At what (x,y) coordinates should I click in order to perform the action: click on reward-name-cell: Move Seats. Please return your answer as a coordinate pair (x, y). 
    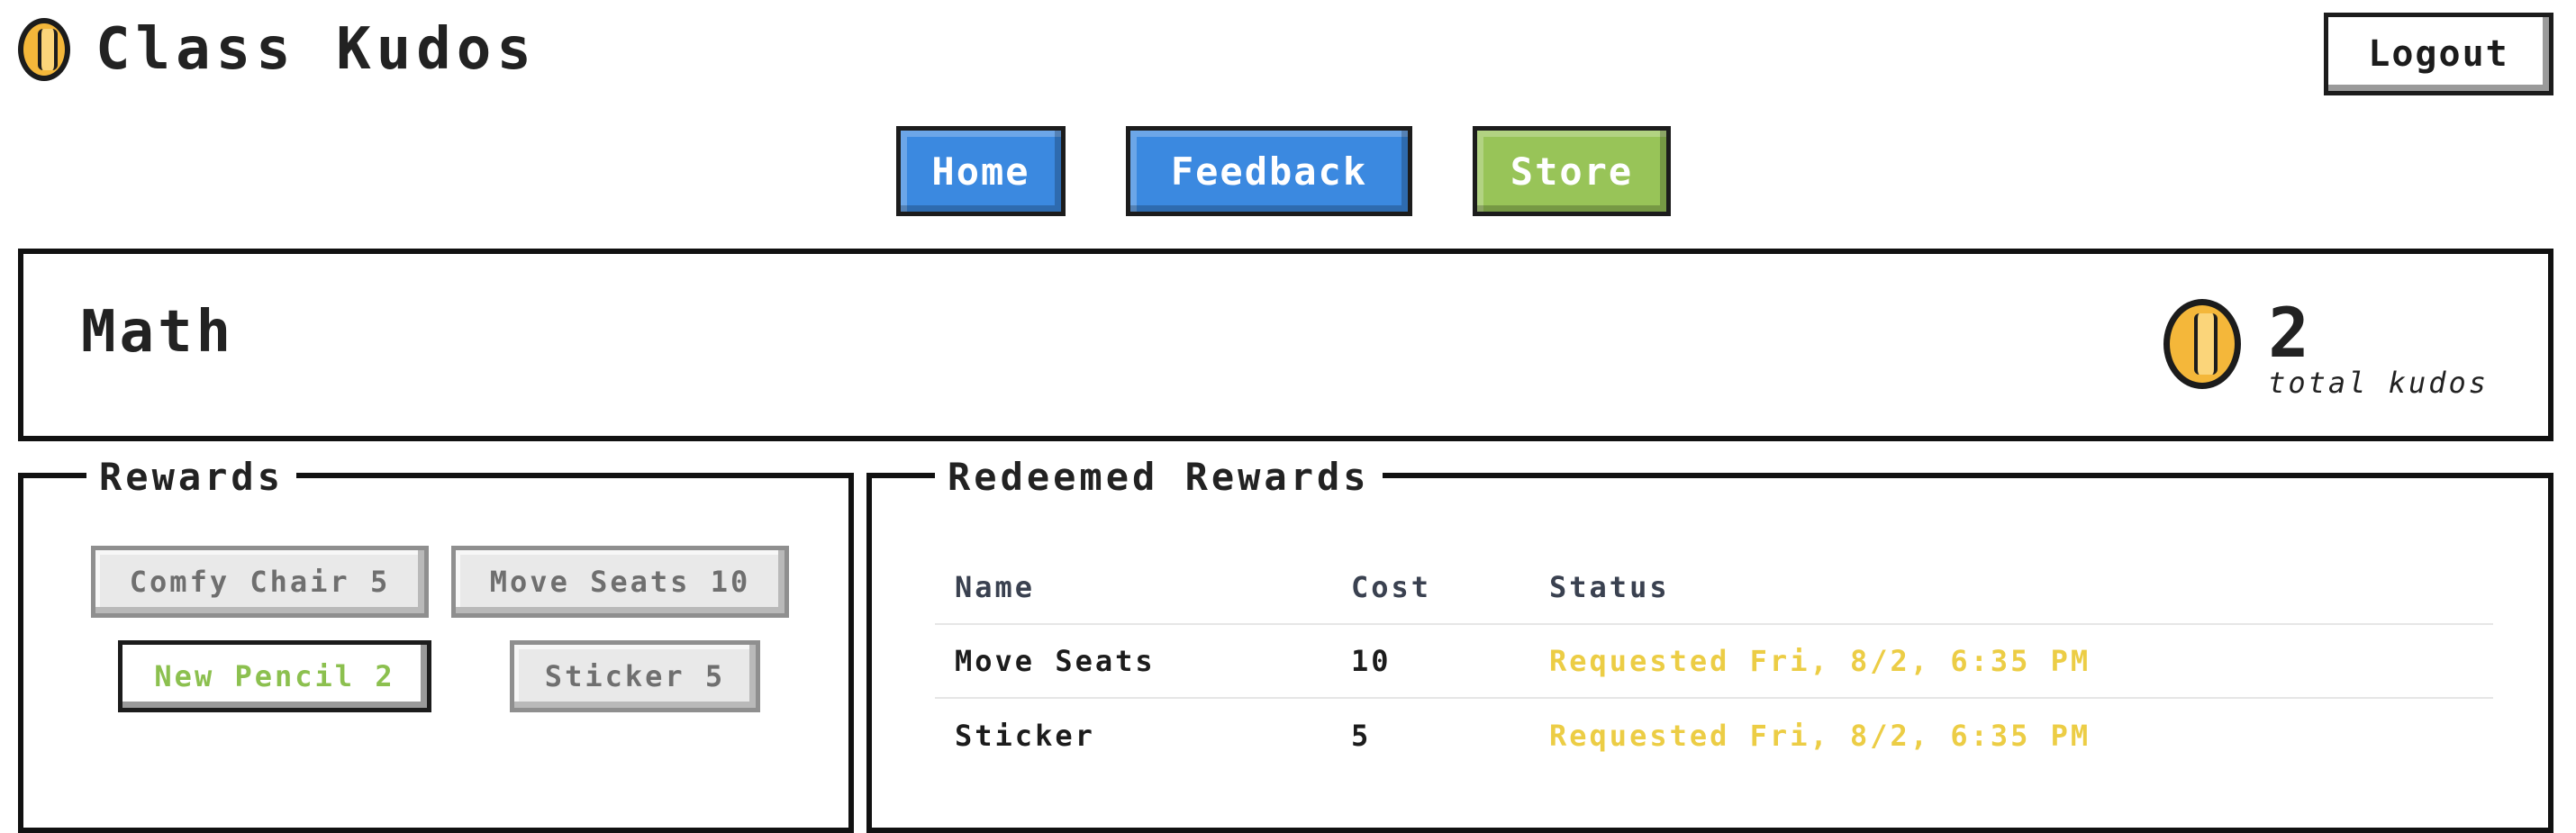
    Looking at the image, I should click on (1133, 662).